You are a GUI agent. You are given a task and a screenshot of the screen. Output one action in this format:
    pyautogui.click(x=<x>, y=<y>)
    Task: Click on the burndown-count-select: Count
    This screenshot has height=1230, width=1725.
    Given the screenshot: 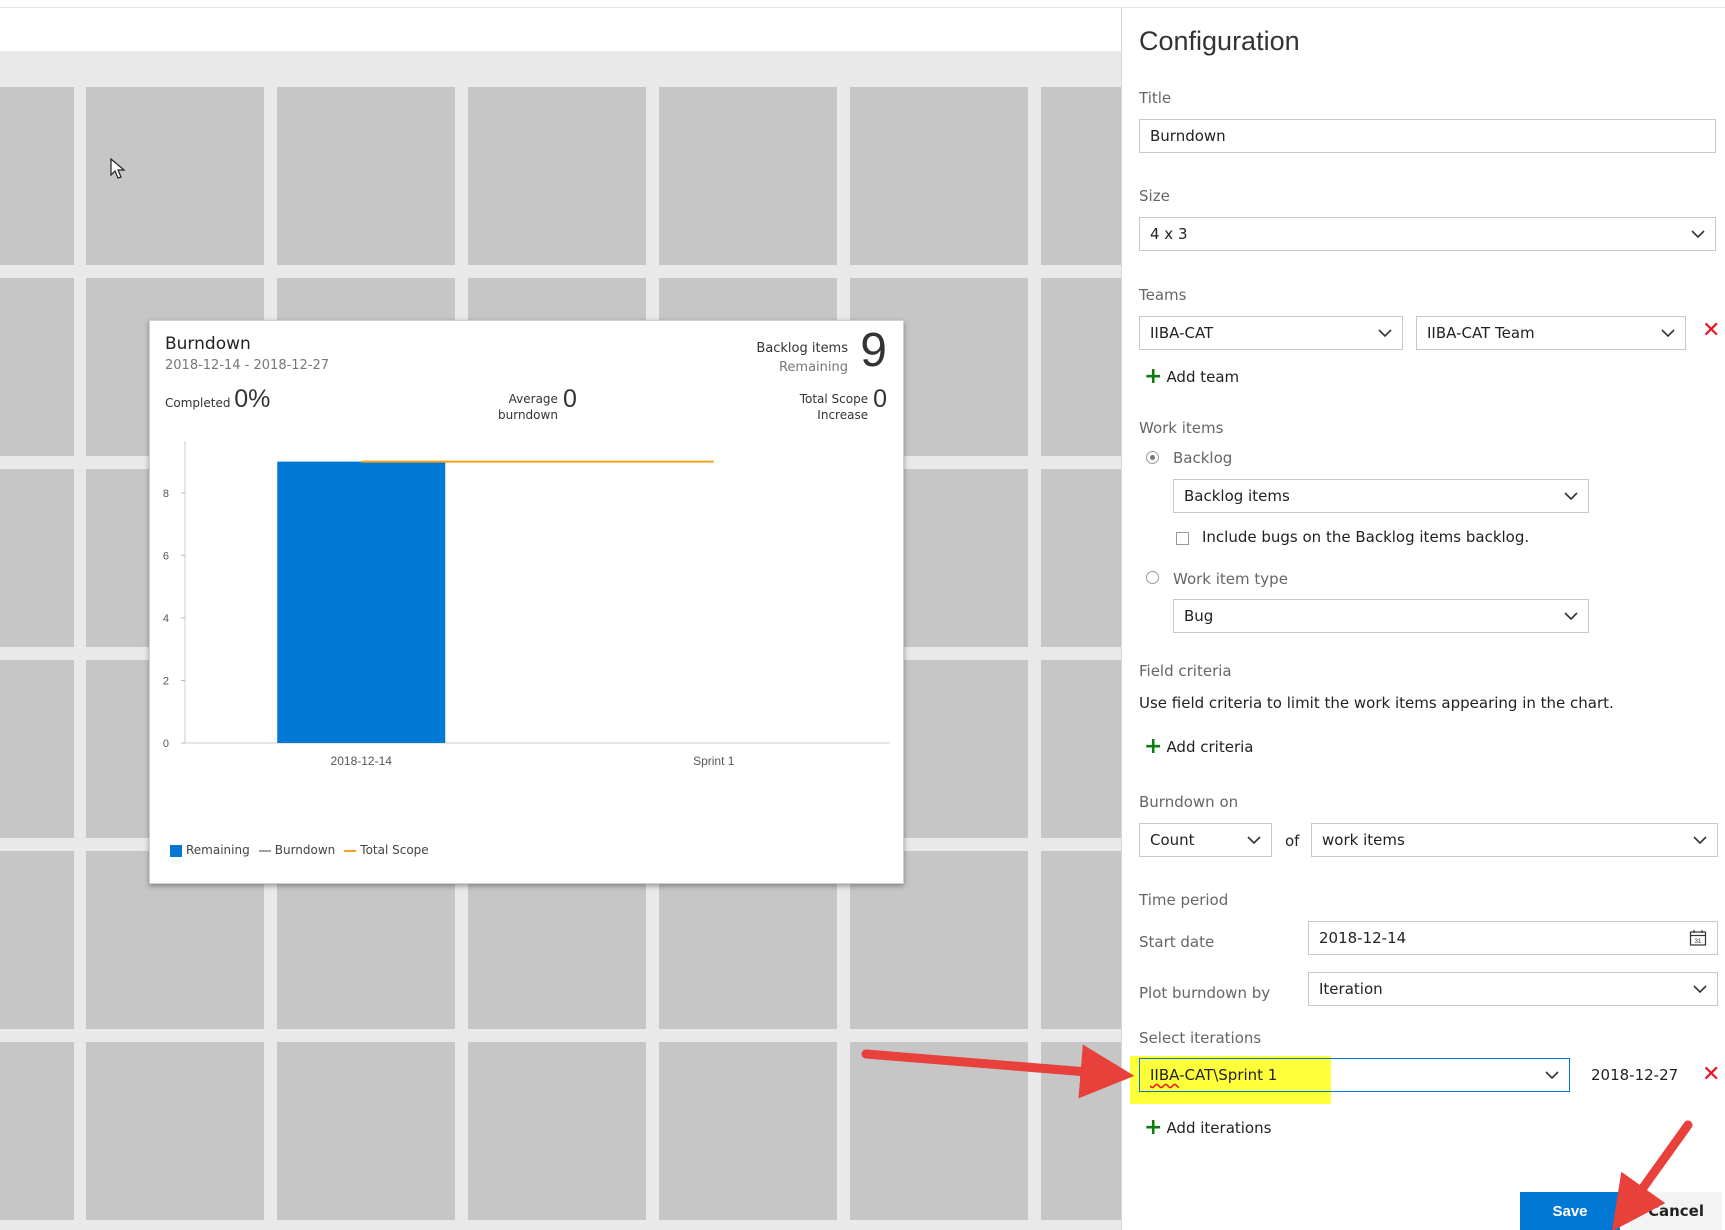 What is the action you would take?
    pyautogui.click(x=1205, y=840)
    